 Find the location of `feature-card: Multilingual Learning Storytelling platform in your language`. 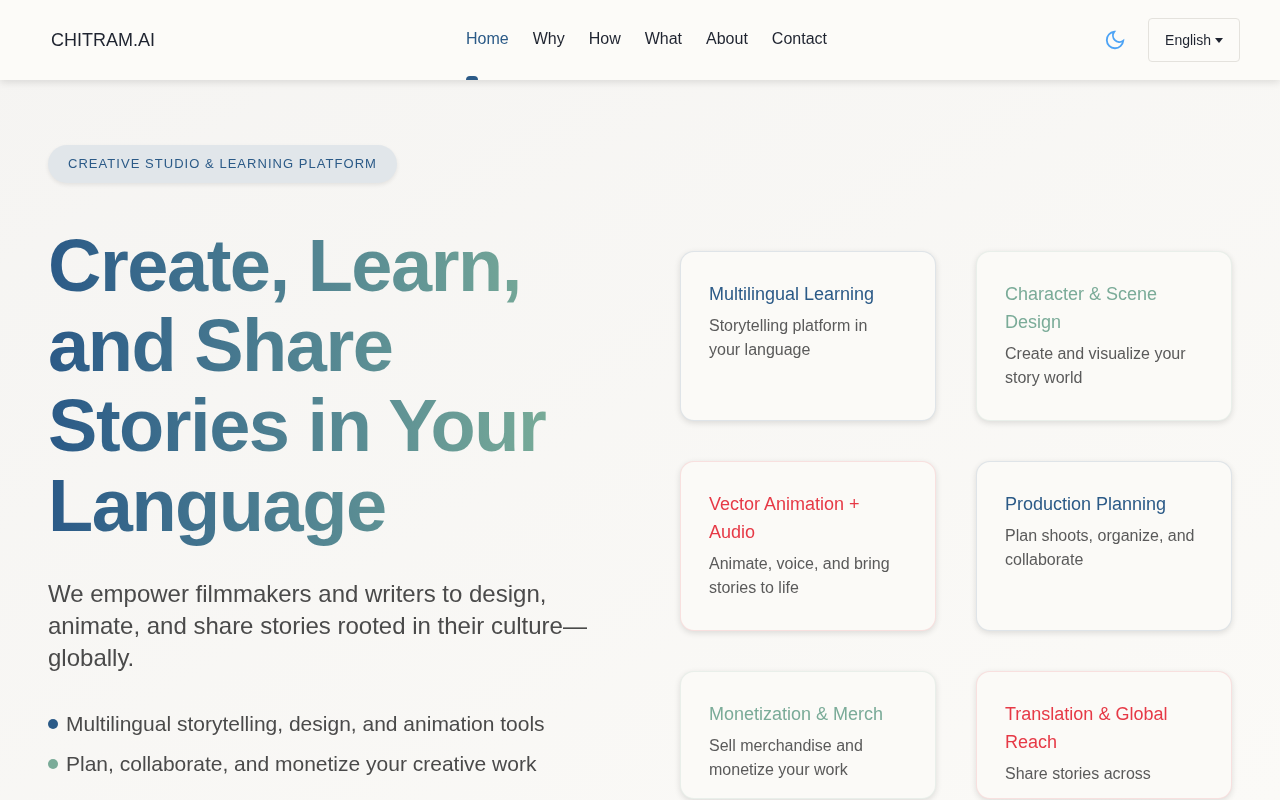

feature-card: Multilingual Learning Storytelling platform in your language is located at coordinates (808, 336).